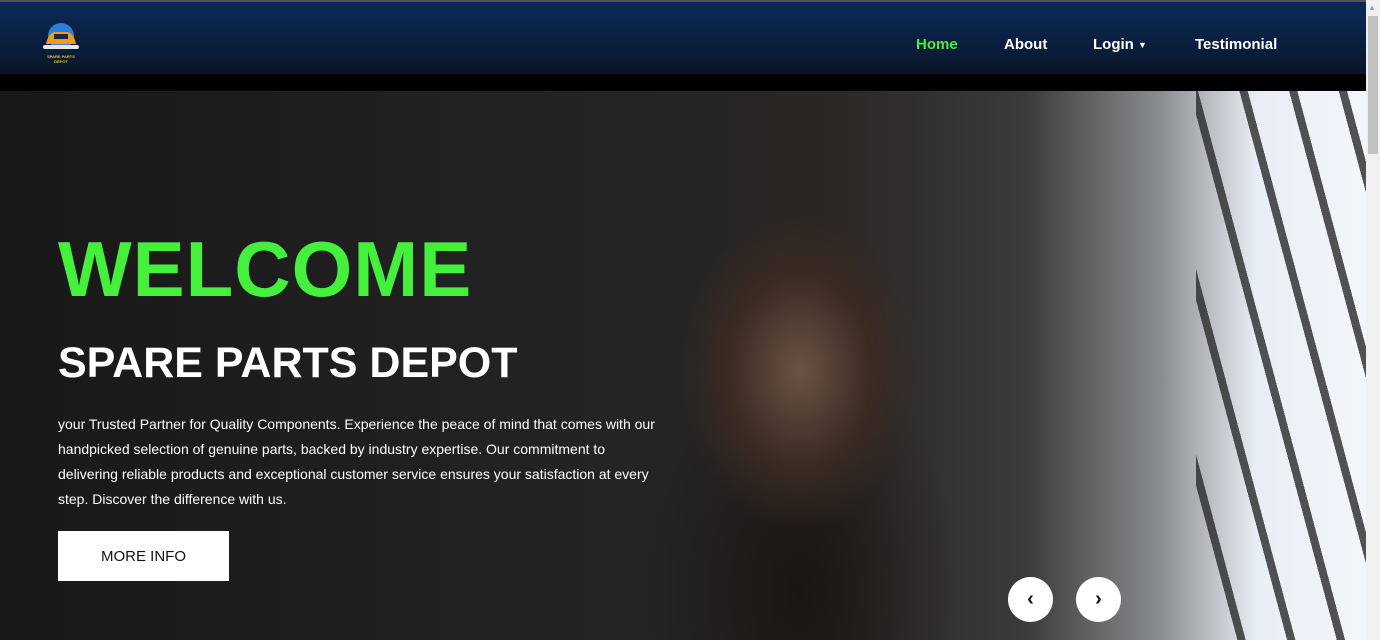 This screenshot has height=640, width=1380. Describe the element at coordinates (143, 556) in the screenshot. I see `more-info-button: MORE INFO` at that location.